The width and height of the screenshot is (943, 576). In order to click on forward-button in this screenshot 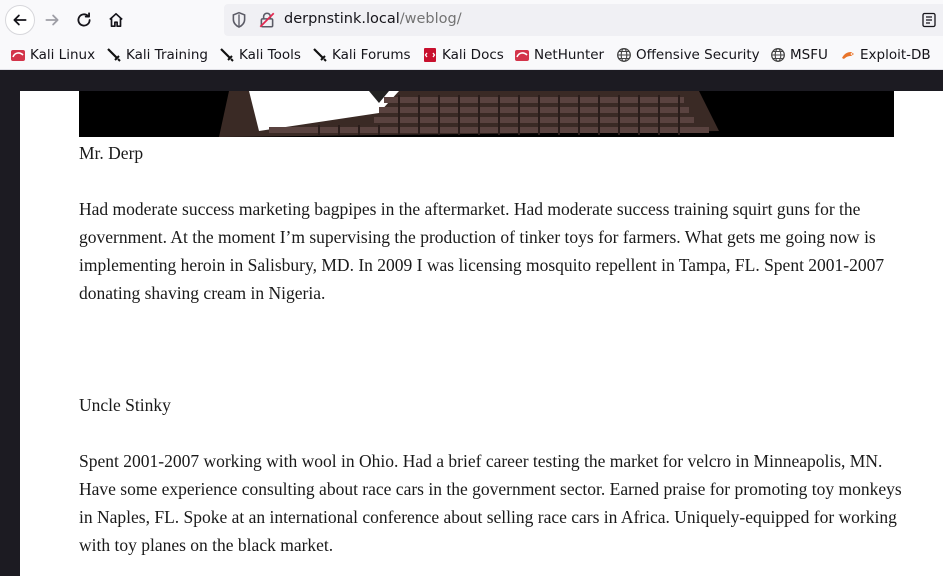, I will do `click(52, 20)`.